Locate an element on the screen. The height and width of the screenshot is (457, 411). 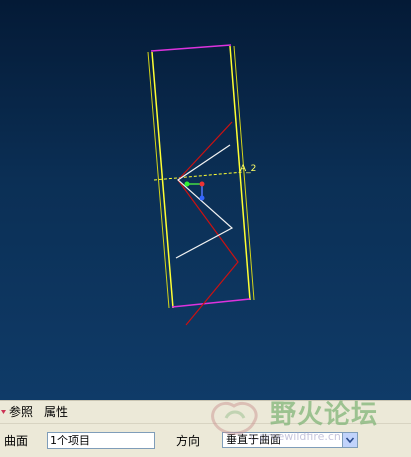
direction-selected-value: 垂直于曲面 is located at coordinates (253, 439).